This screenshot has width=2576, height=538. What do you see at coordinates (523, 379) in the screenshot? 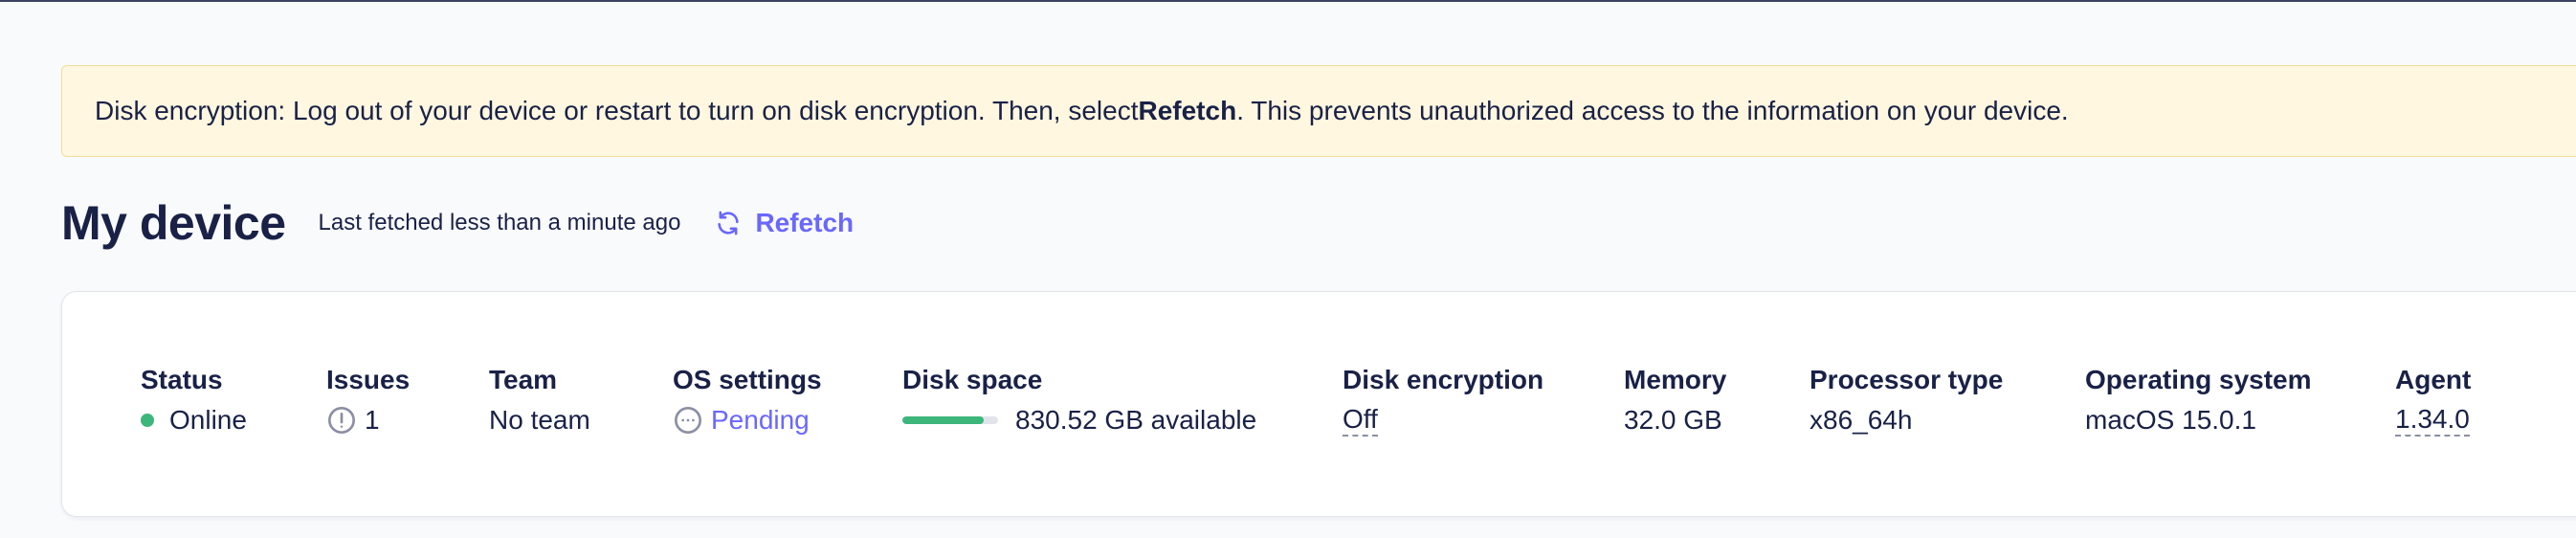
I see `team-label: Team` at bounding box center [523, 379].